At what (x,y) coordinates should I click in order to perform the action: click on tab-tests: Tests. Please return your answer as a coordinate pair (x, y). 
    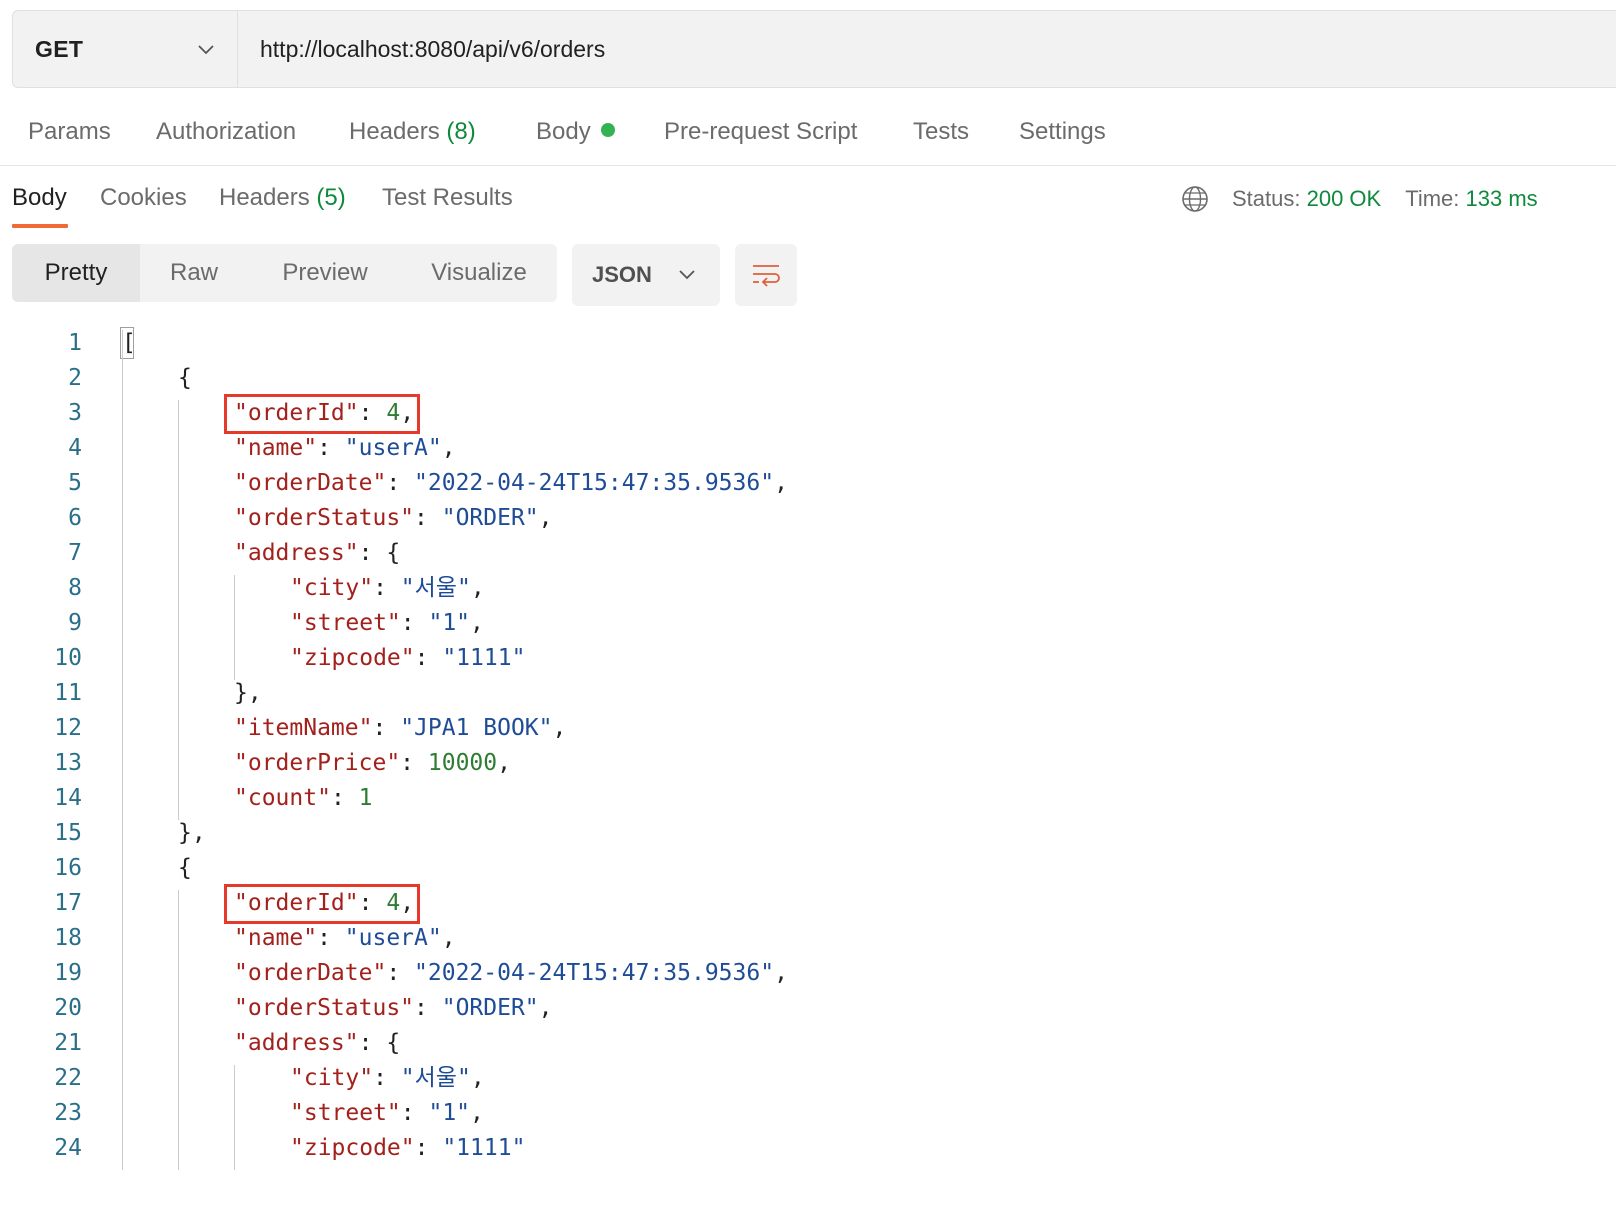
    Looking at the image, I should click on (941, 132).